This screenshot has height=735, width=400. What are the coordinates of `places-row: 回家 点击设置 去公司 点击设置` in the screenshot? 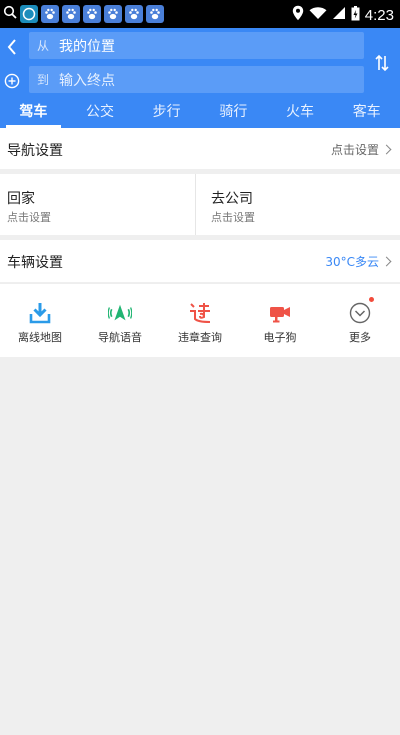 It's located at (200, 204).